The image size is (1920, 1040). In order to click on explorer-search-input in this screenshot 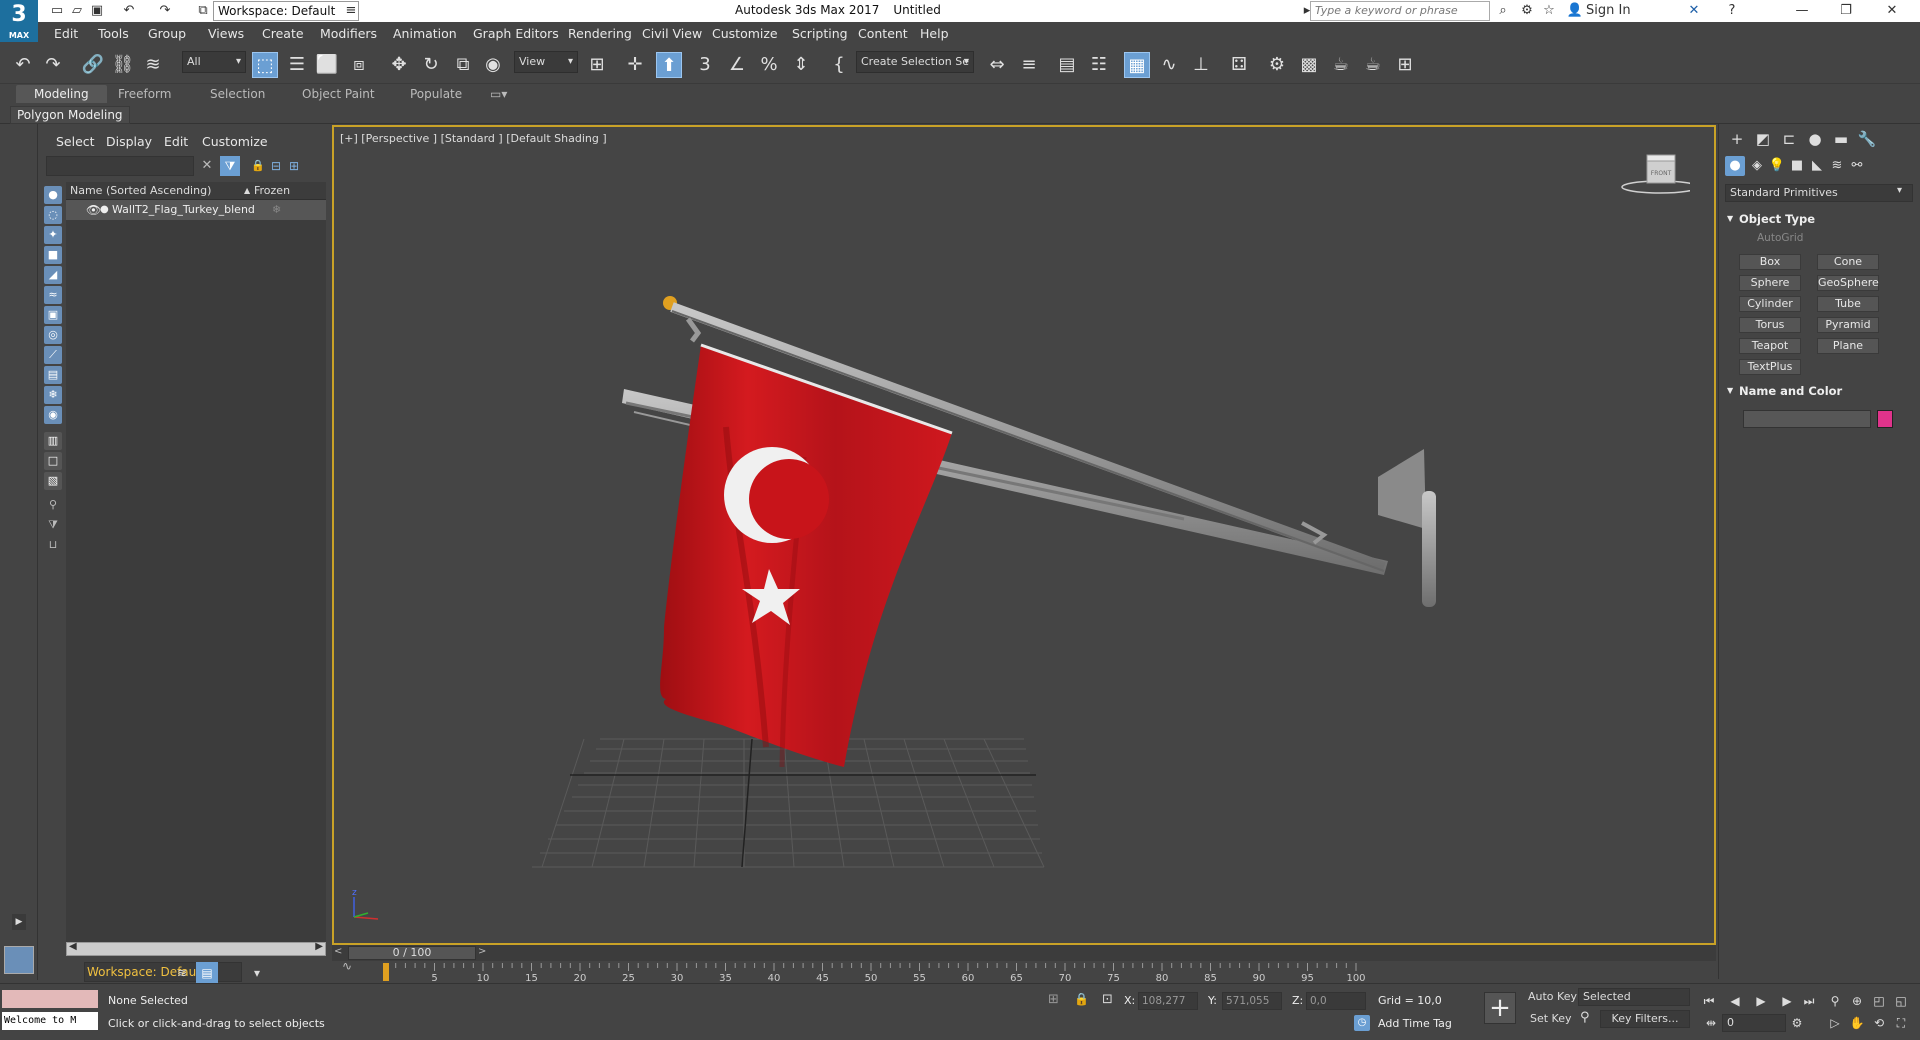, I will do `click(120, 166)`.